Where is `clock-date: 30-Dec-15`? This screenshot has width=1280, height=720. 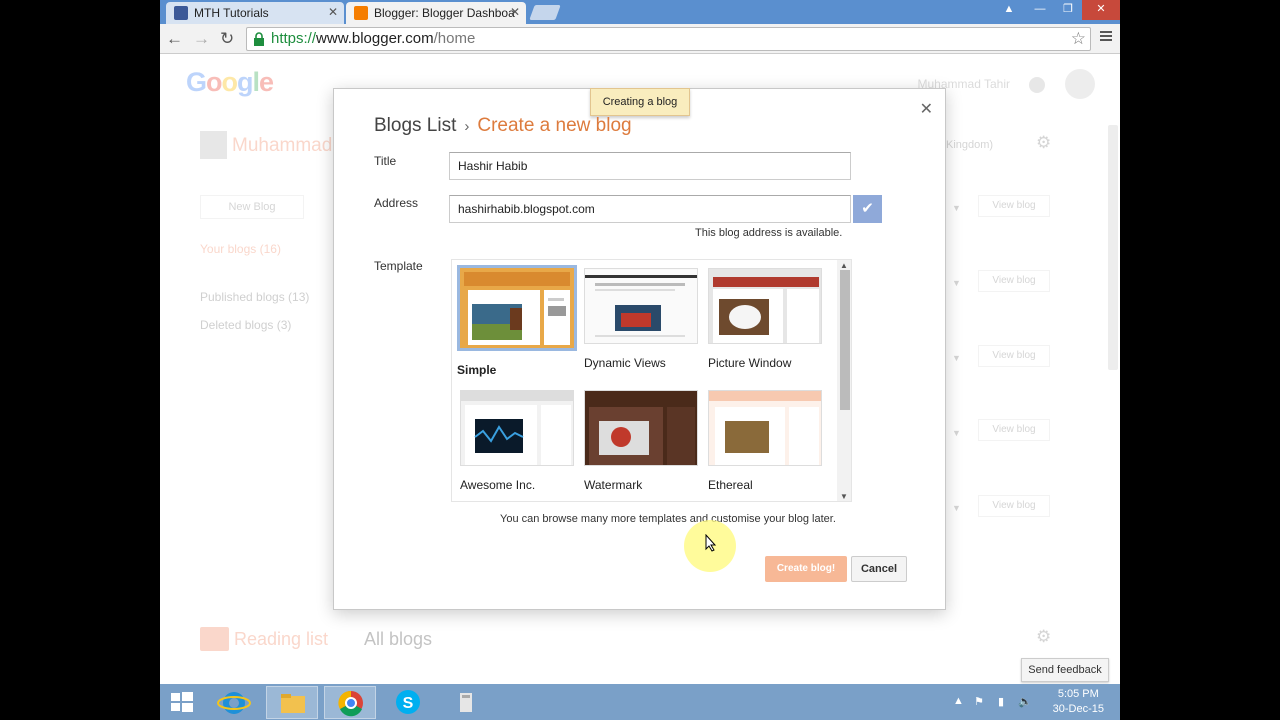
clock-date: 30-Dec-15 is located at coordinates (1078, 709).